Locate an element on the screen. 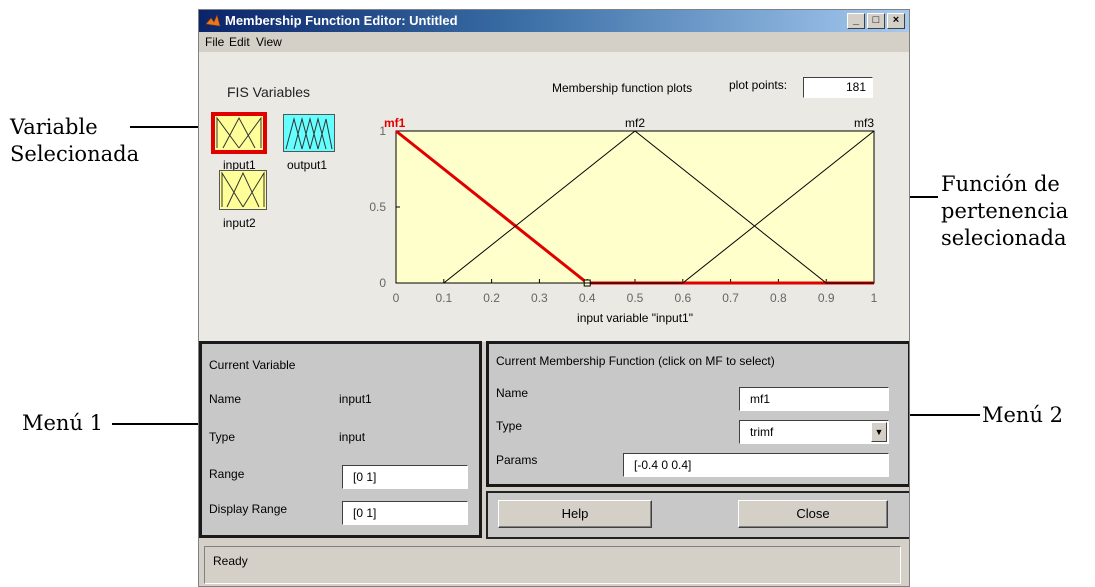  annotation-variable-line2: Selecionada is located at coordinates (75, 154).